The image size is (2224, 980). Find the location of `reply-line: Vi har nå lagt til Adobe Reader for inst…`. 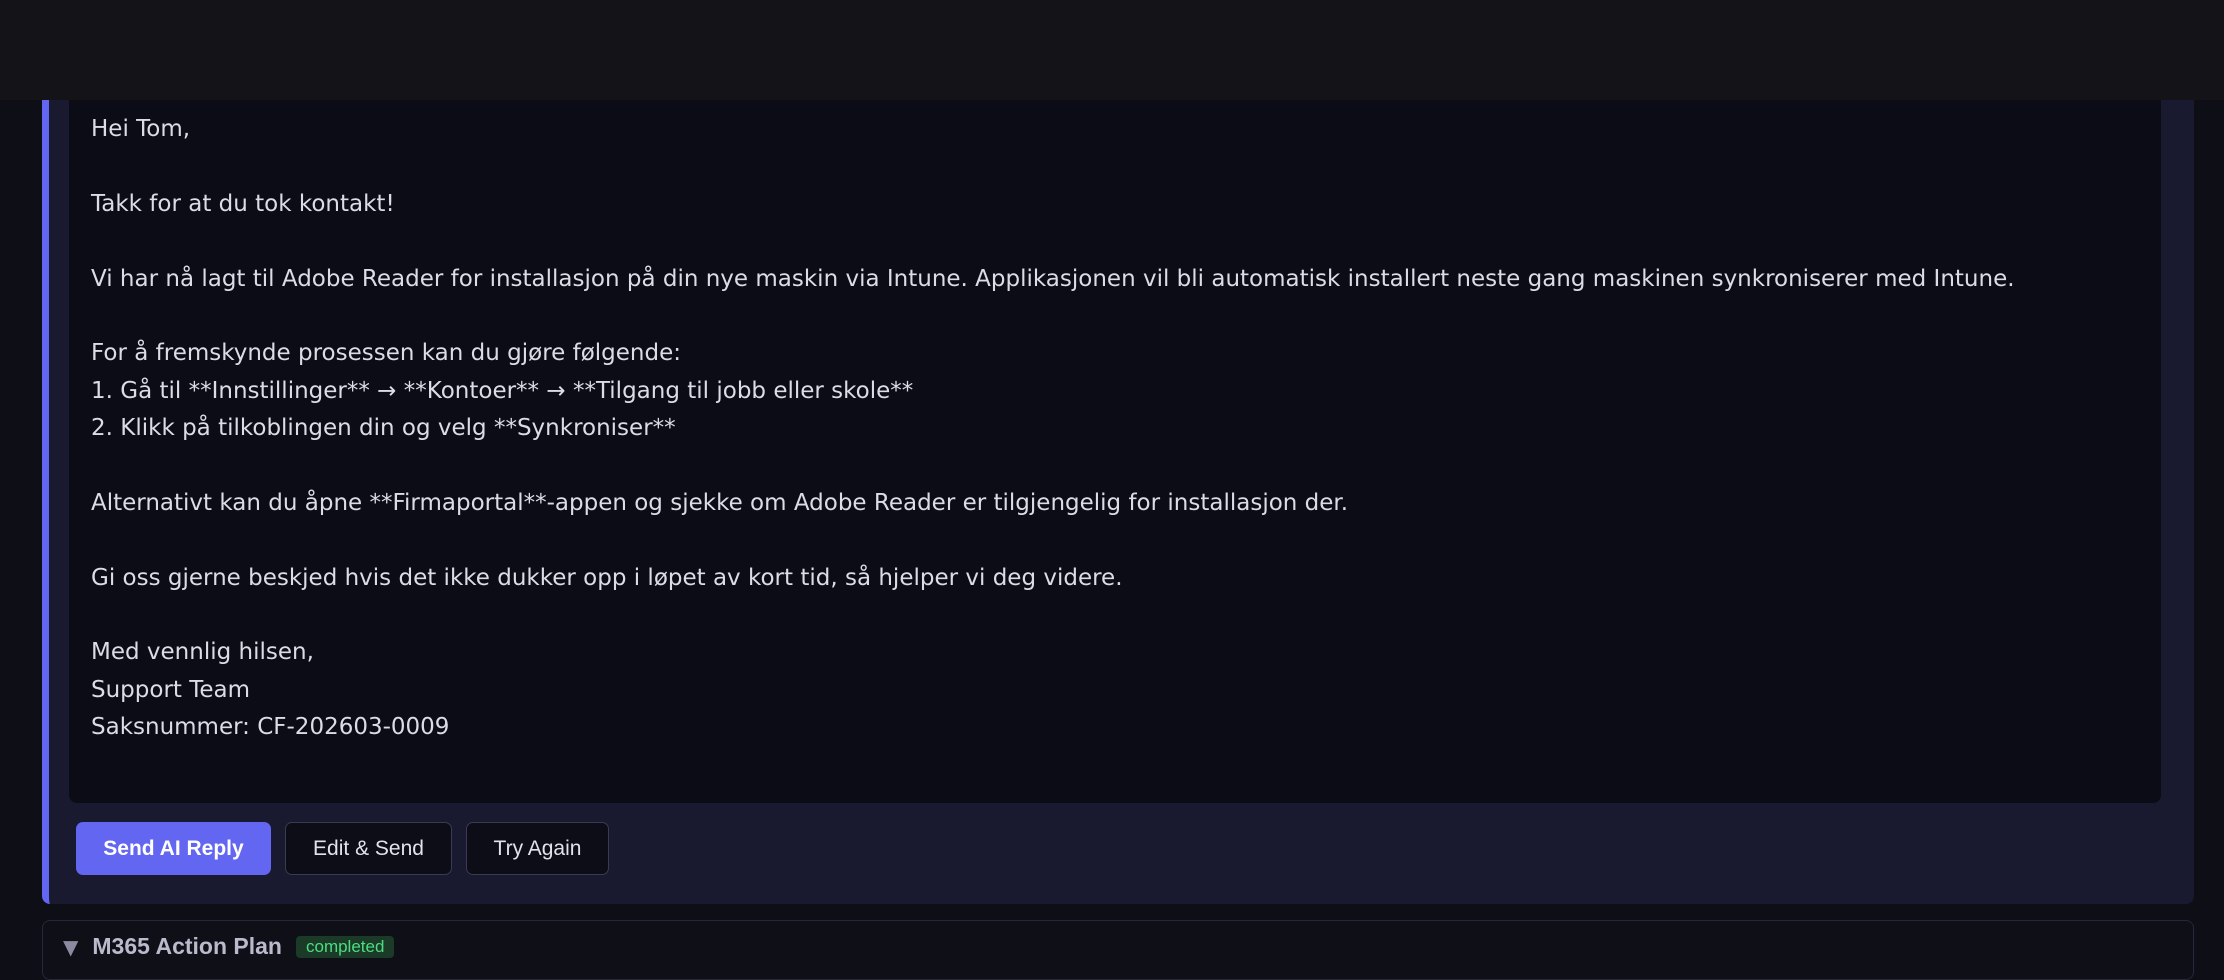

reply-line: Vi har nå lagt til Adobe Reader for inst… is located at coordinates (1053, 278).